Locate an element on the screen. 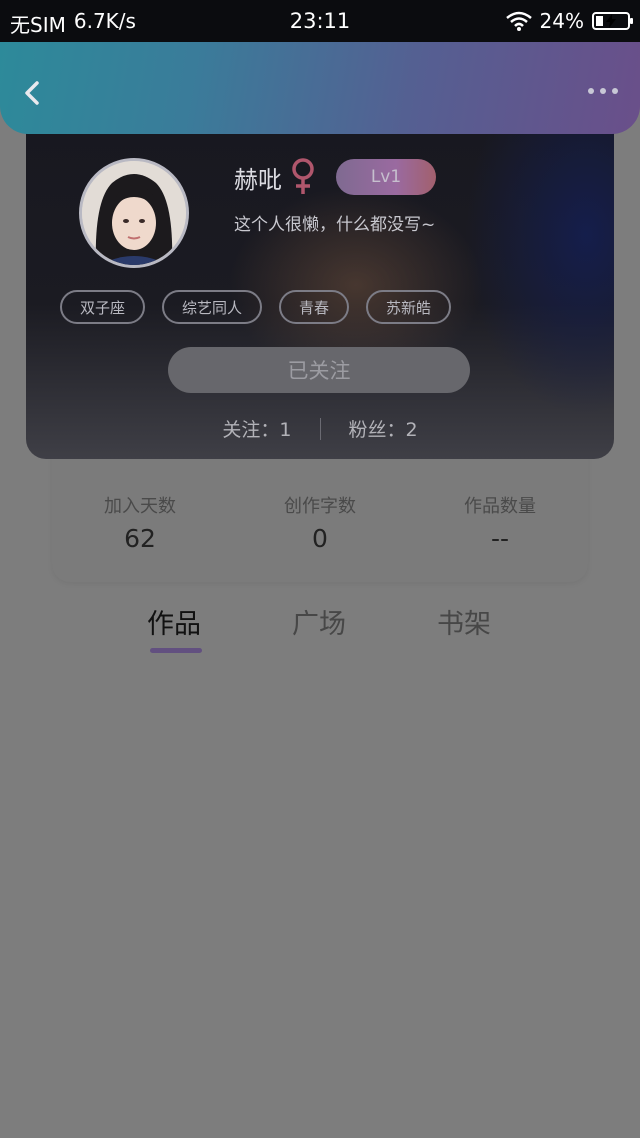  tab-works: 作品 is located at coordinates (174, 621).